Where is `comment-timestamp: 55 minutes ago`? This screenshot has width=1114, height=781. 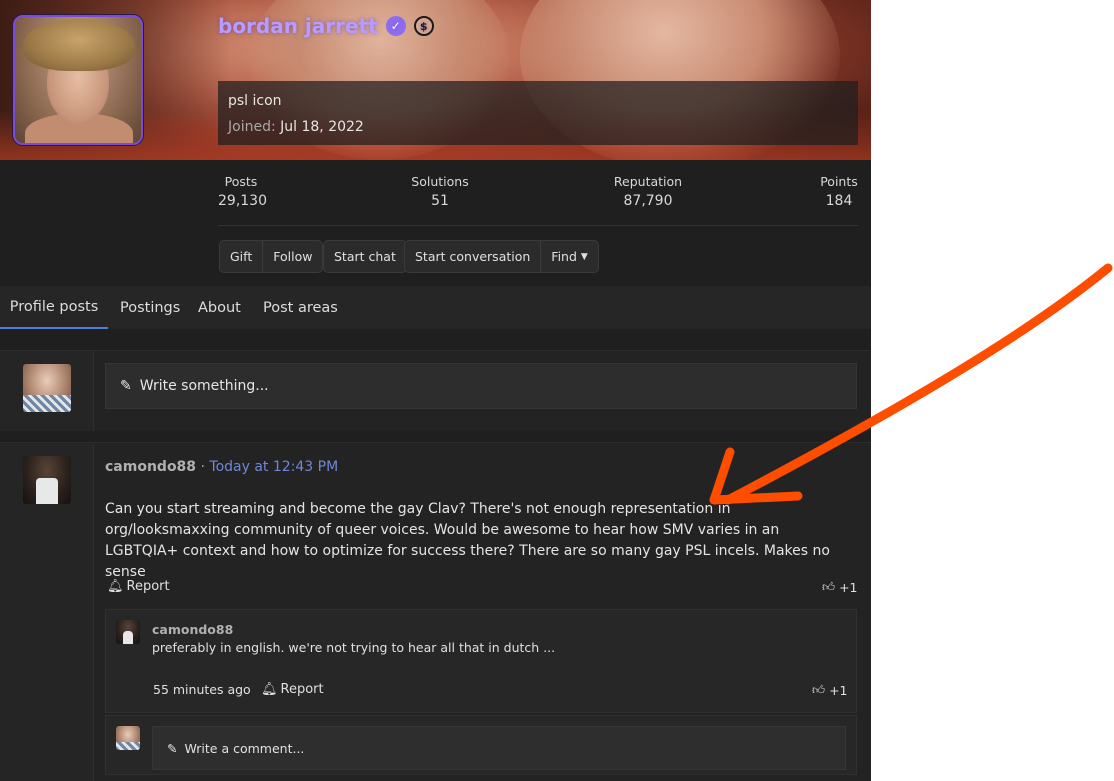 comment-timestamp: 55 minutes ago is located at coordinates (202, 689).